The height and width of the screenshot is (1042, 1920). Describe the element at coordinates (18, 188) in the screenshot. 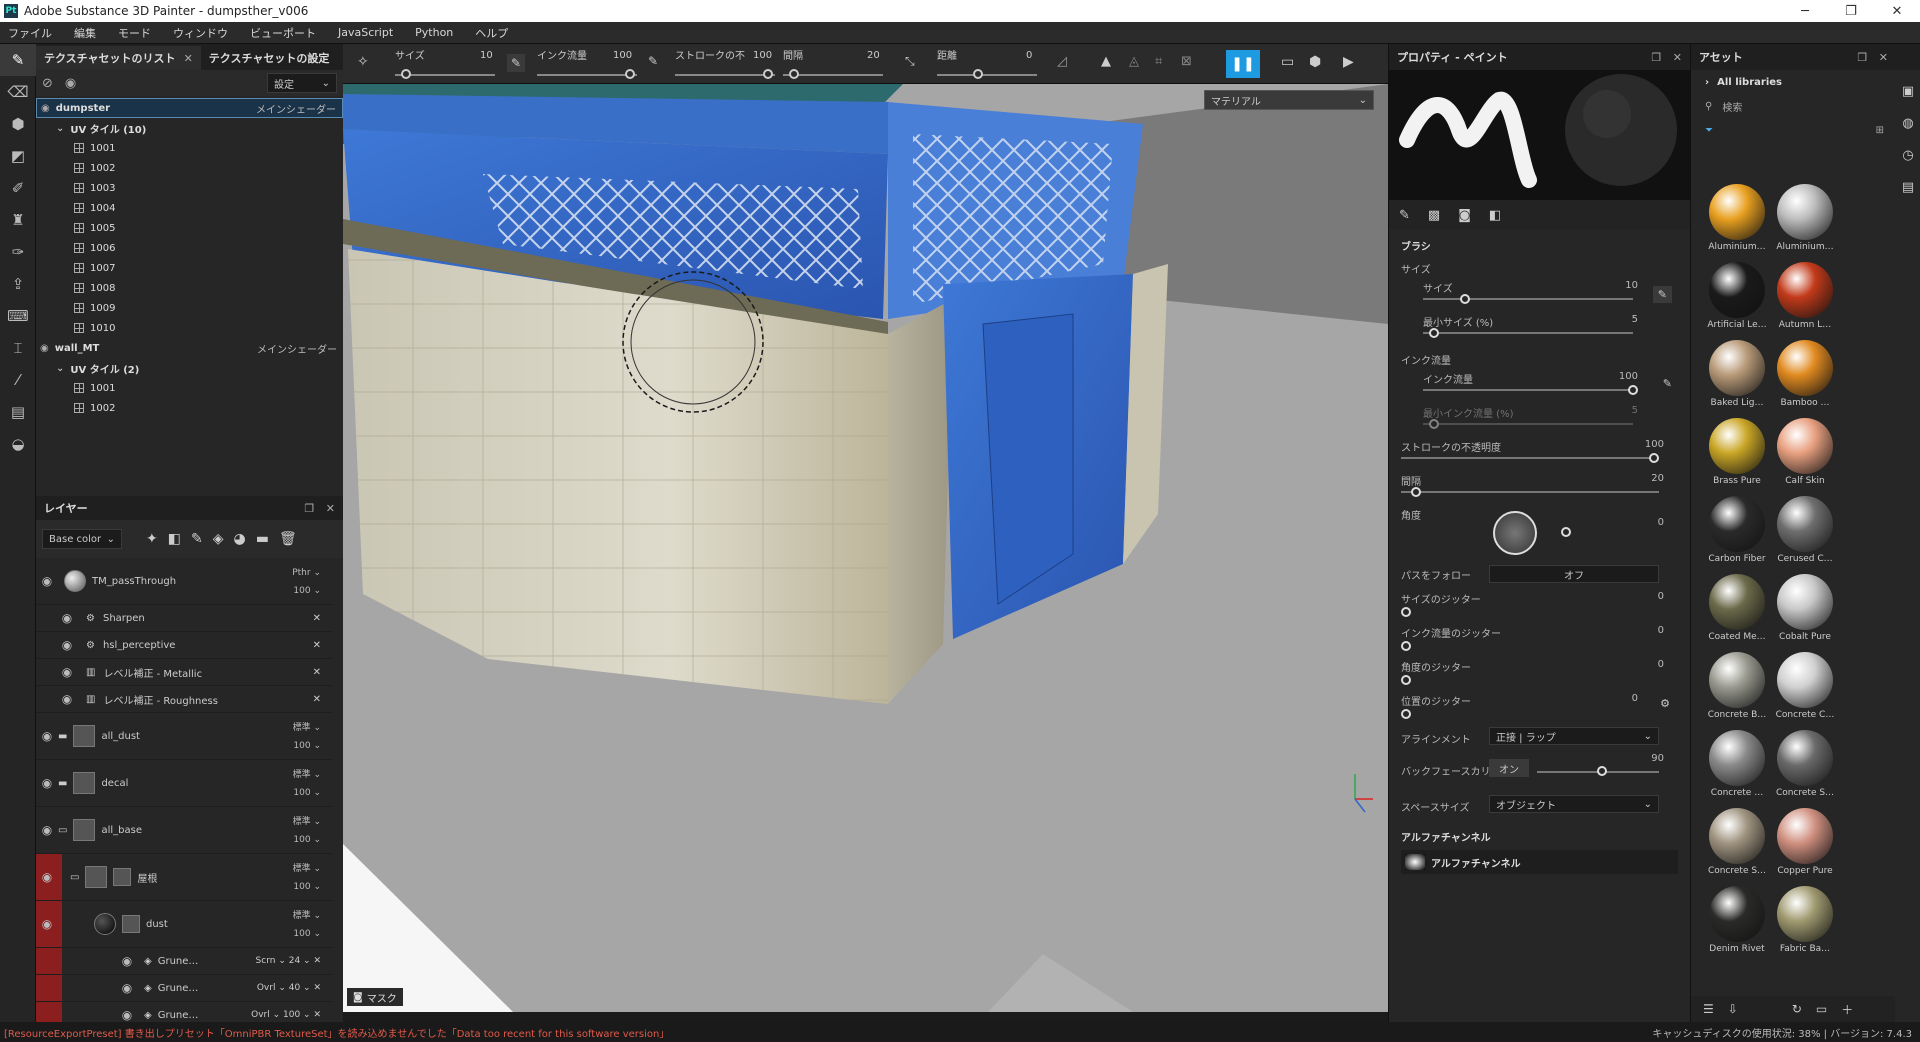

I see `smudge-icon: ✐` at that location.